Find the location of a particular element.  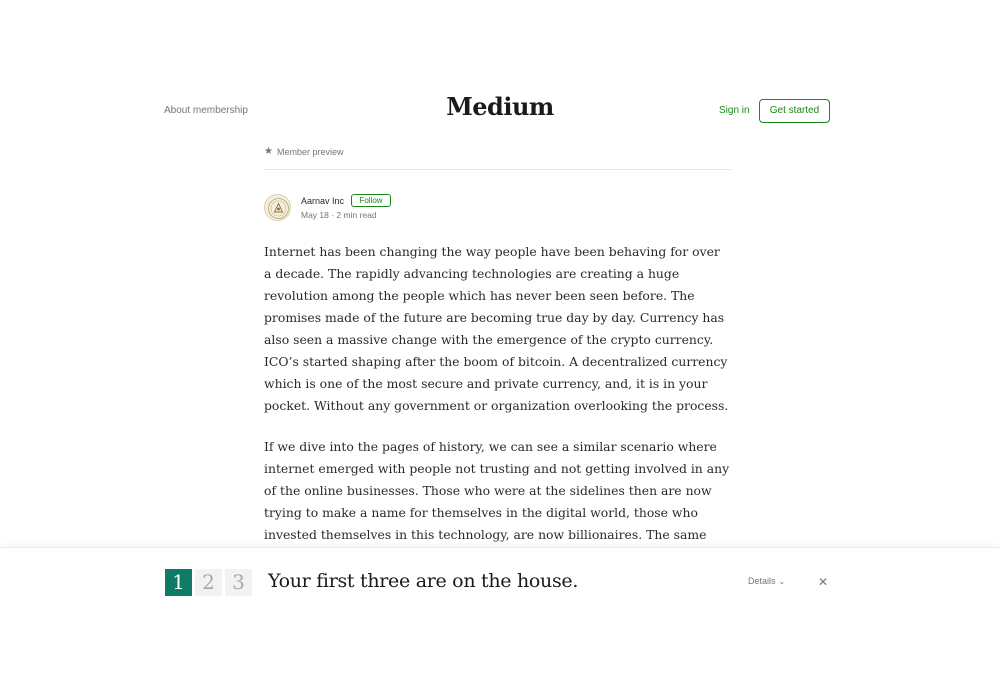

paywall-title: Your first three are on the house. is located at coordinates (423, 581).